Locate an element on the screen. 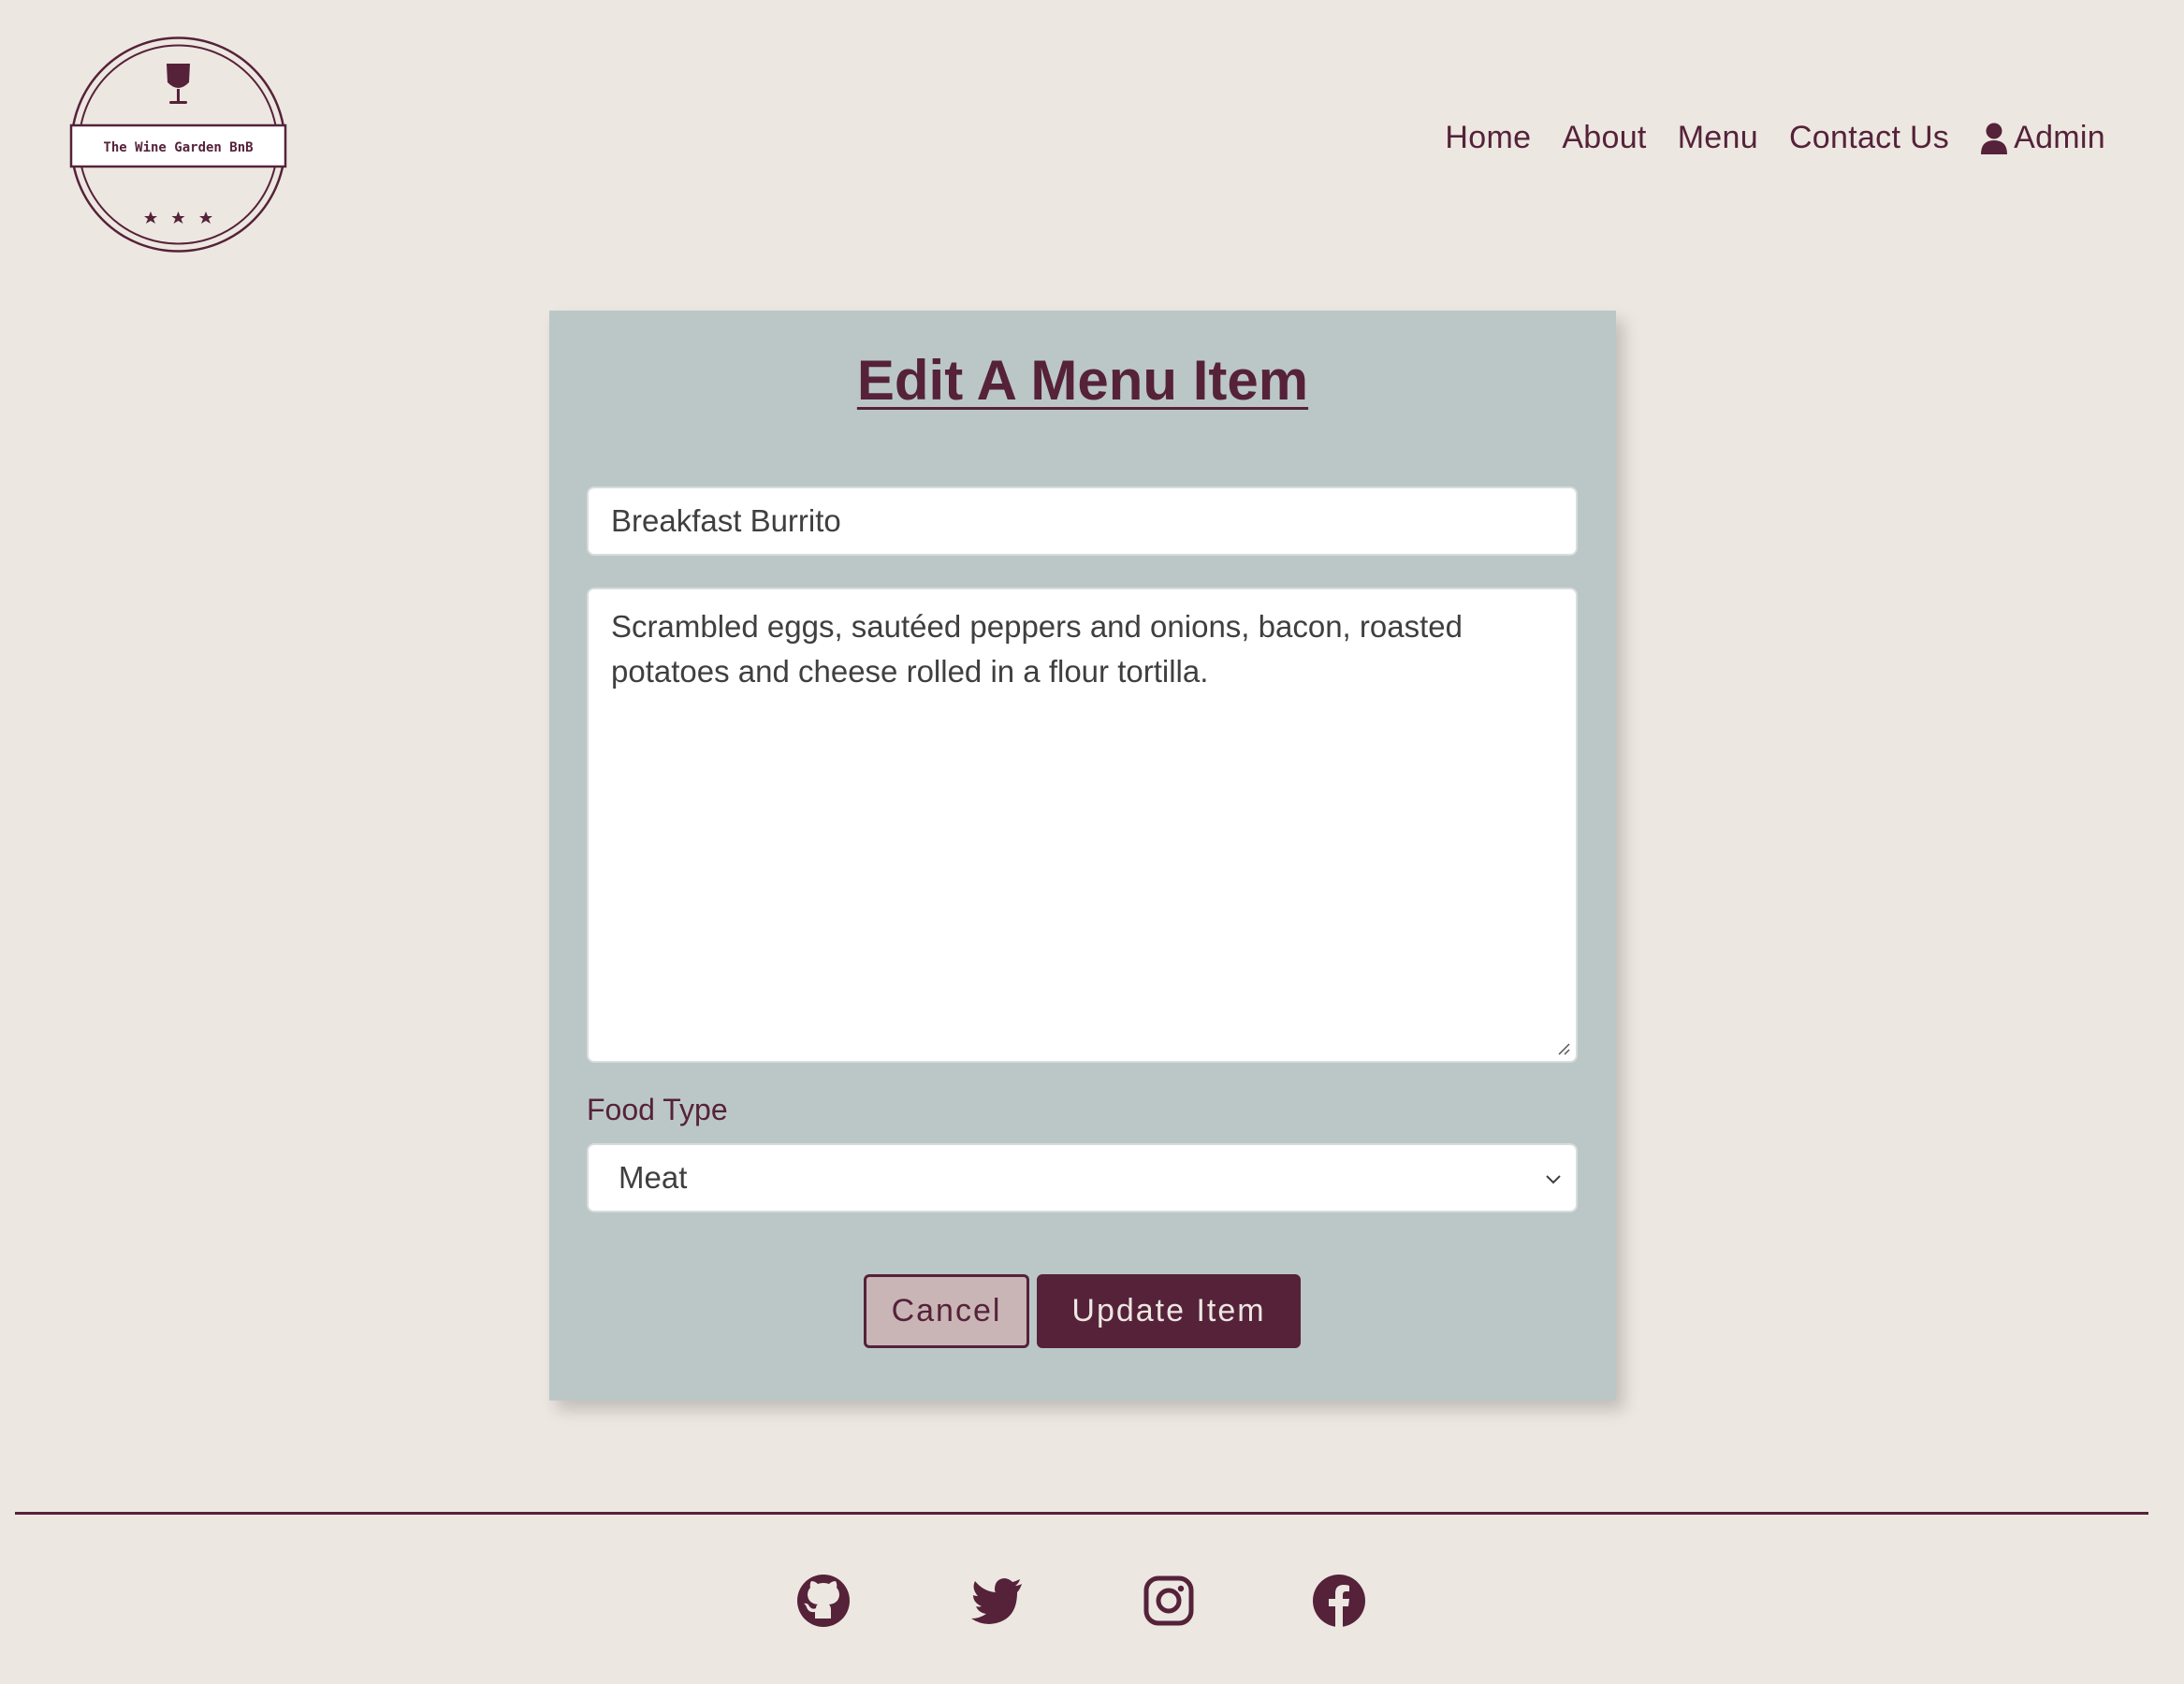 Image resolution: width=2184 pixels, height=1684 pixels. twitter-link is located at coordinates (996, 1601).